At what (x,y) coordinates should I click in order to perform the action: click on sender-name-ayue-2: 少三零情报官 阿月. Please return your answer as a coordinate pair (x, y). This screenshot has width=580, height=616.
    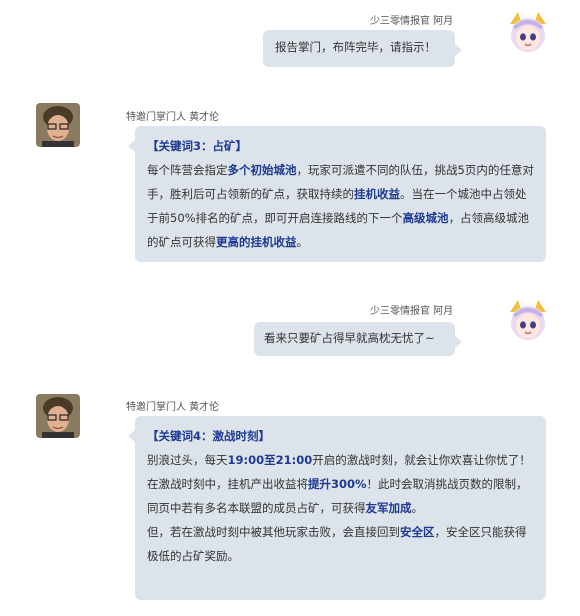
    Looking at the image, I should click on (412, 311).